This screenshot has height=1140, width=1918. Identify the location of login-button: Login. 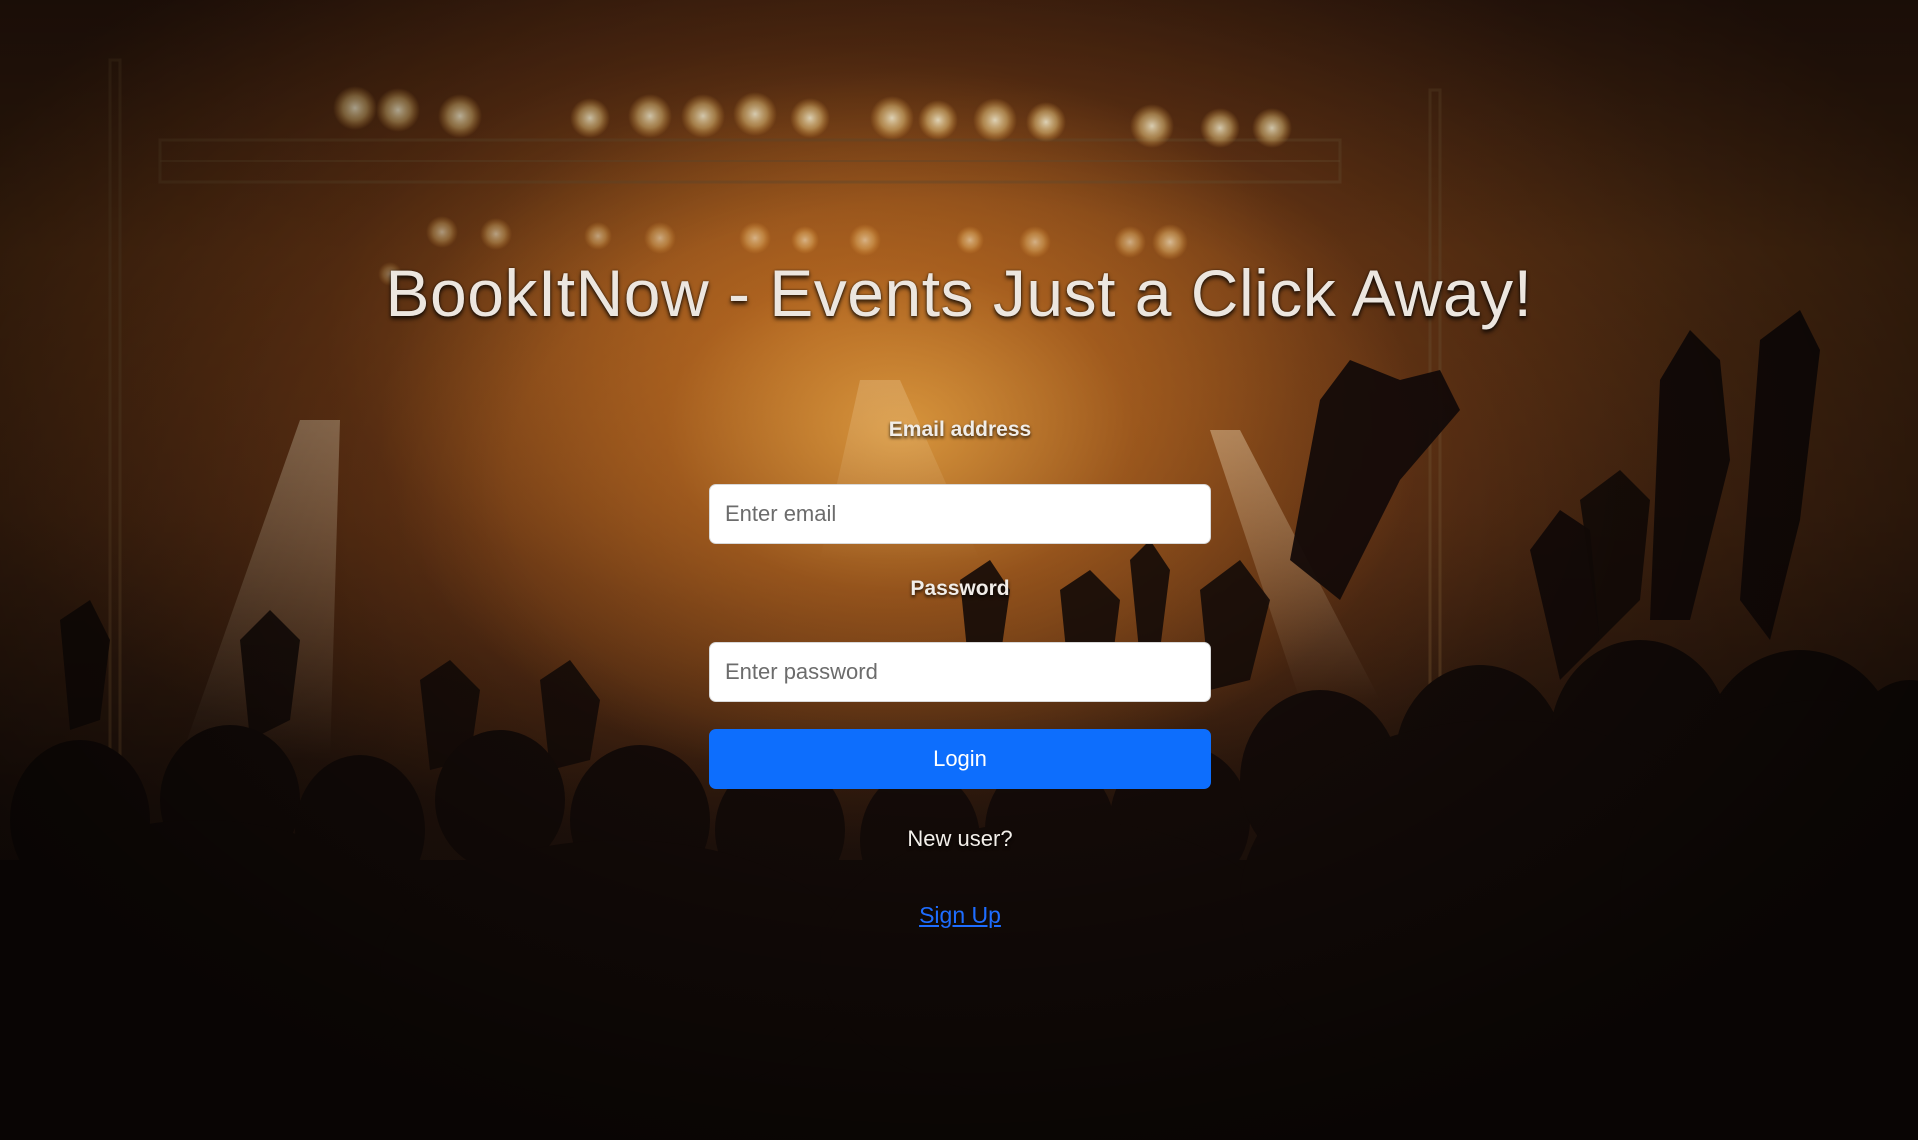
(960, 759).